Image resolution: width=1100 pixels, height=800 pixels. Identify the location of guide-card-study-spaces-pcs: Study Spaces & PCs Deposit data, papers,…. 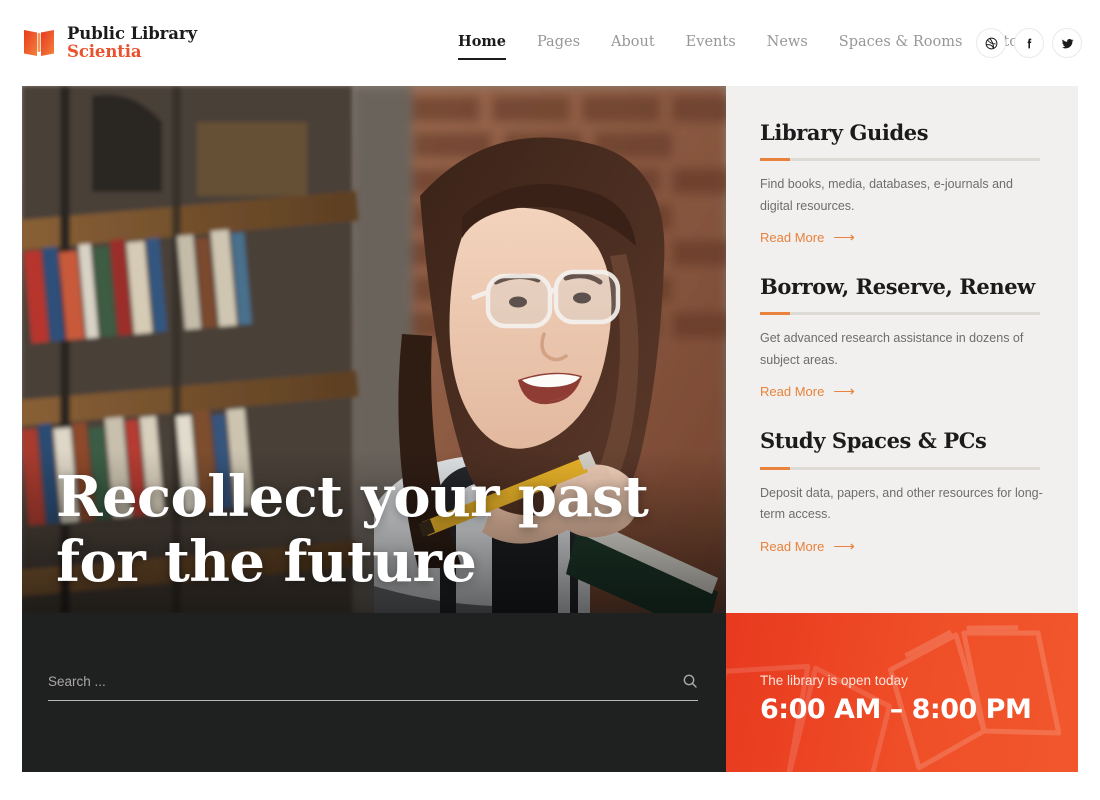
(901, 491).